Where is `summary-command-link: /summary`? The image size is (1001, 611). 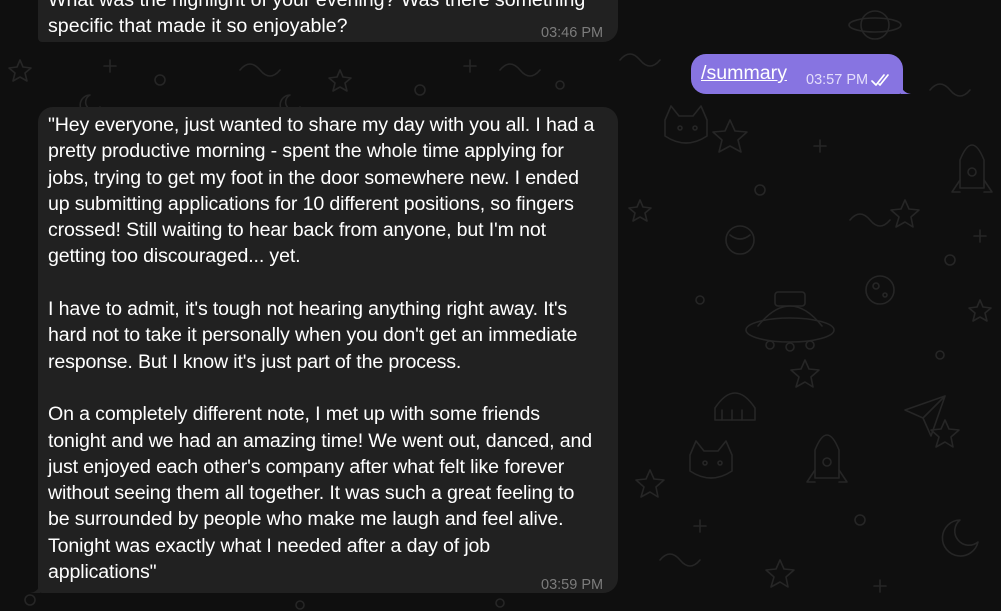 summary-command-link: /summary is located at coordinates (744, 73).